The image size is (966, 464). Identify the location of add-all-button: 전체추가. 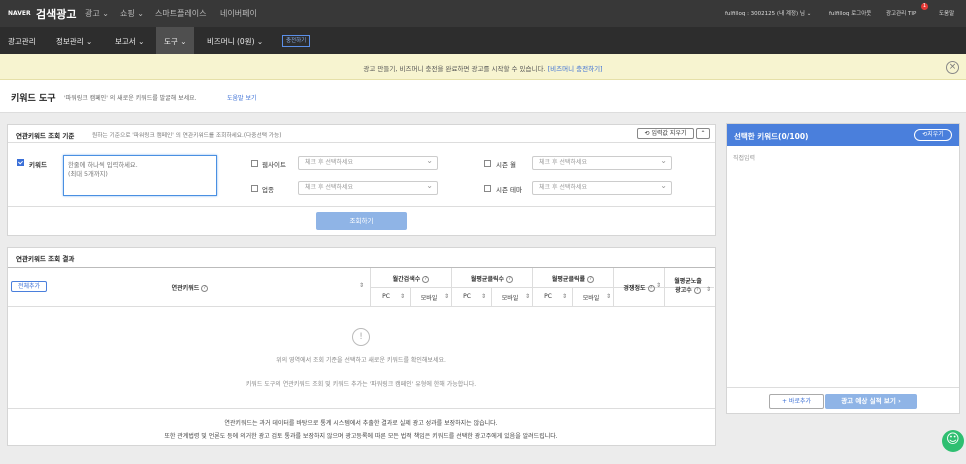
(29, 286).